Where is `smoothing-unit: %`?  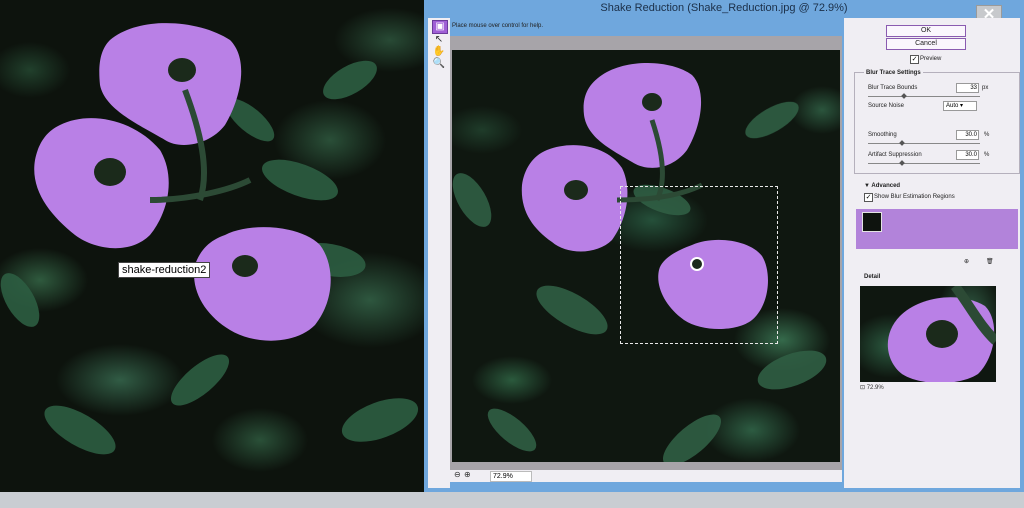 smoothing-unit: % is located at coordinates (987, 135).